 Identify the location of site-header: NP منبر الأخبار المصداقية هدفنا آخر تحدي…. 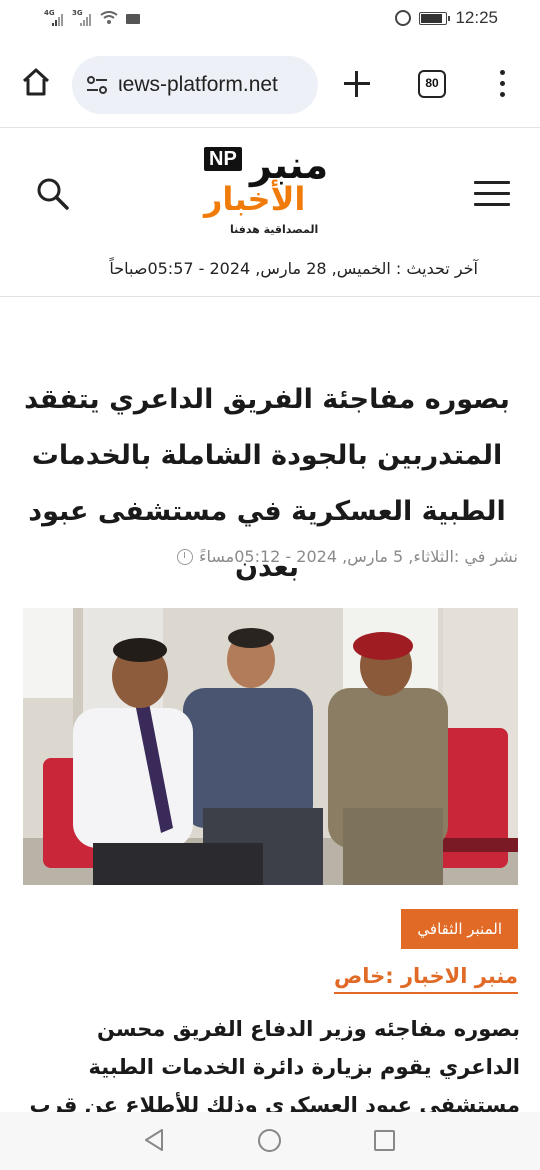
(270, 213).